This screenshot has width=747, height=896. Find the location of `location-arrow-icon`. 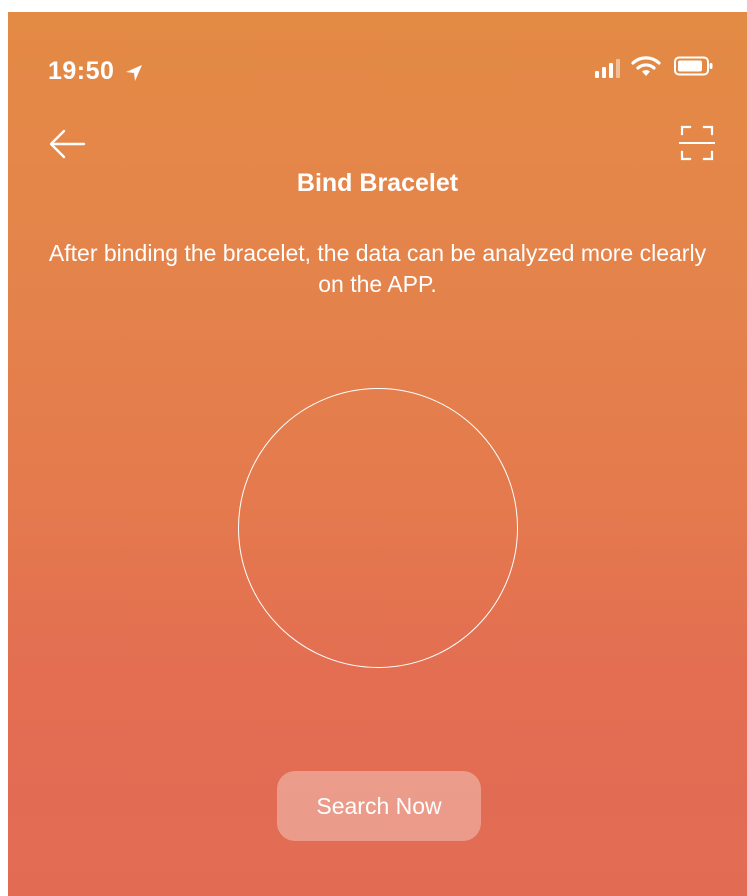

location-arrow-icon is located at coordinates (134, 73).